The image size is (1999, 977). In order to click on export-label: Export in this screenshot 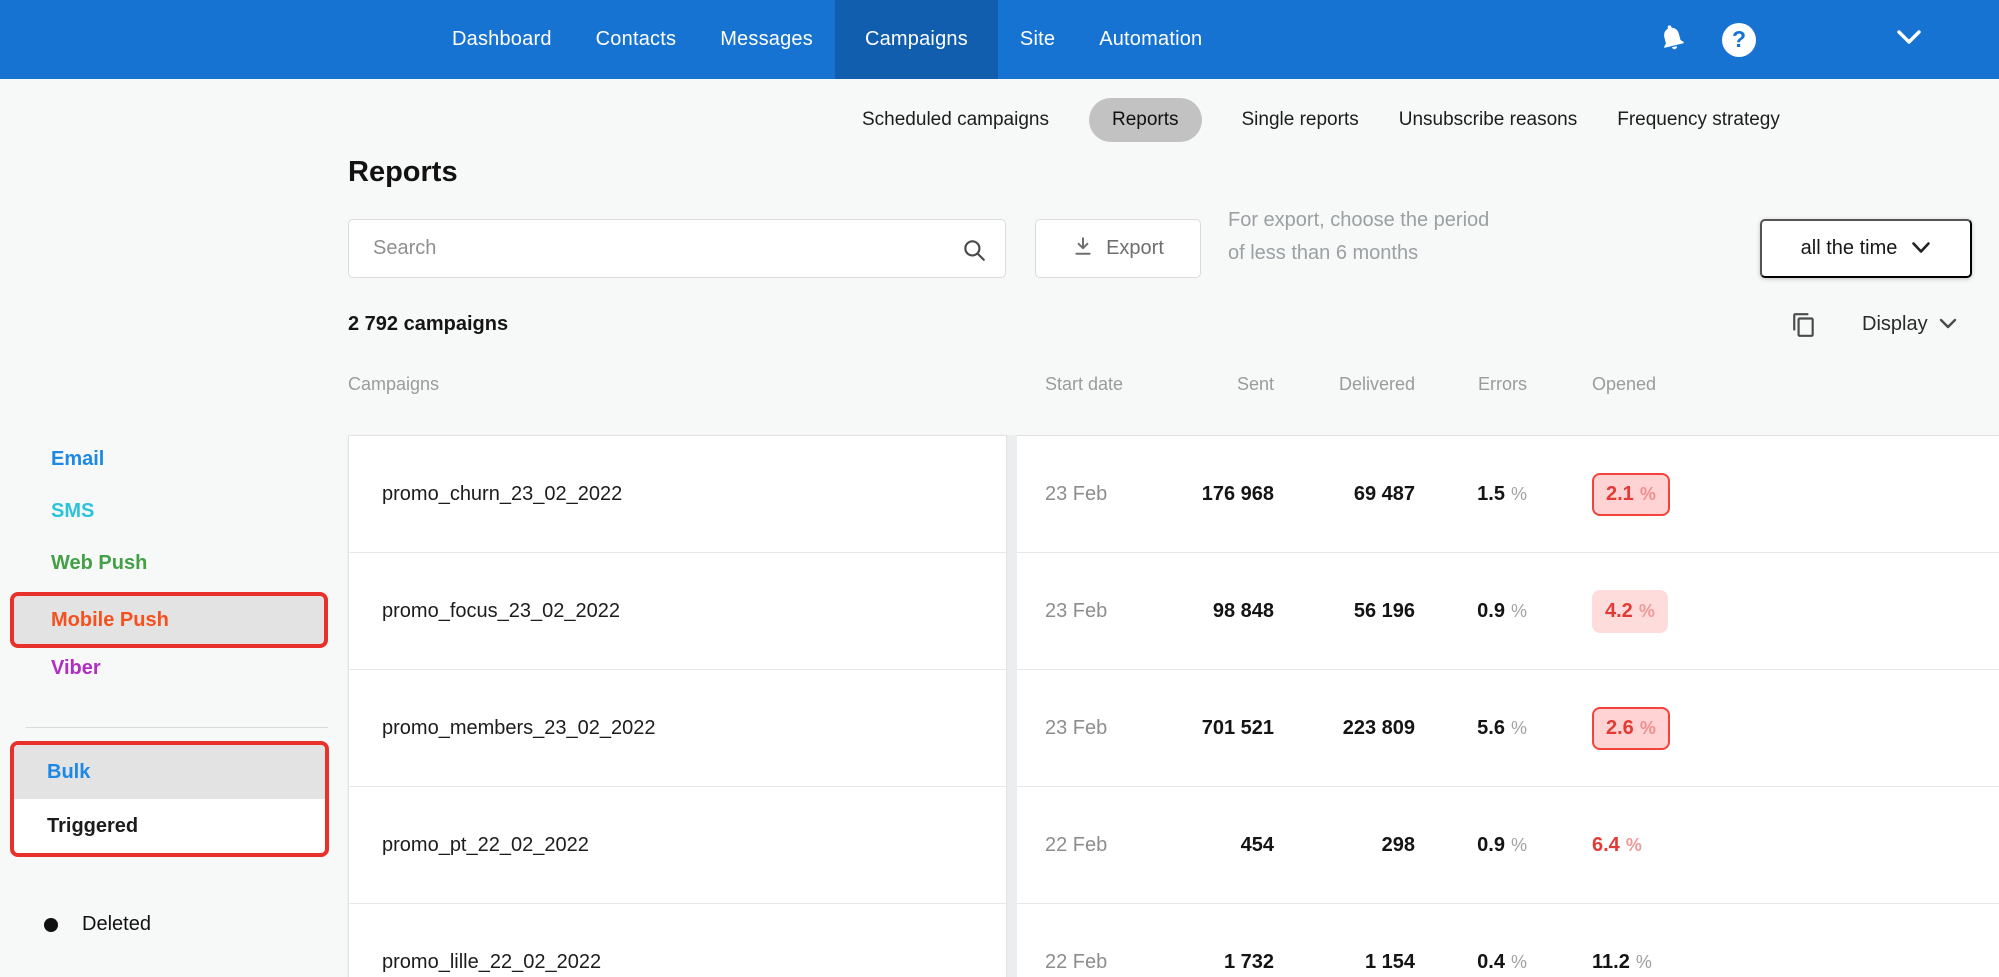, I will do `click(1135, 248)`.